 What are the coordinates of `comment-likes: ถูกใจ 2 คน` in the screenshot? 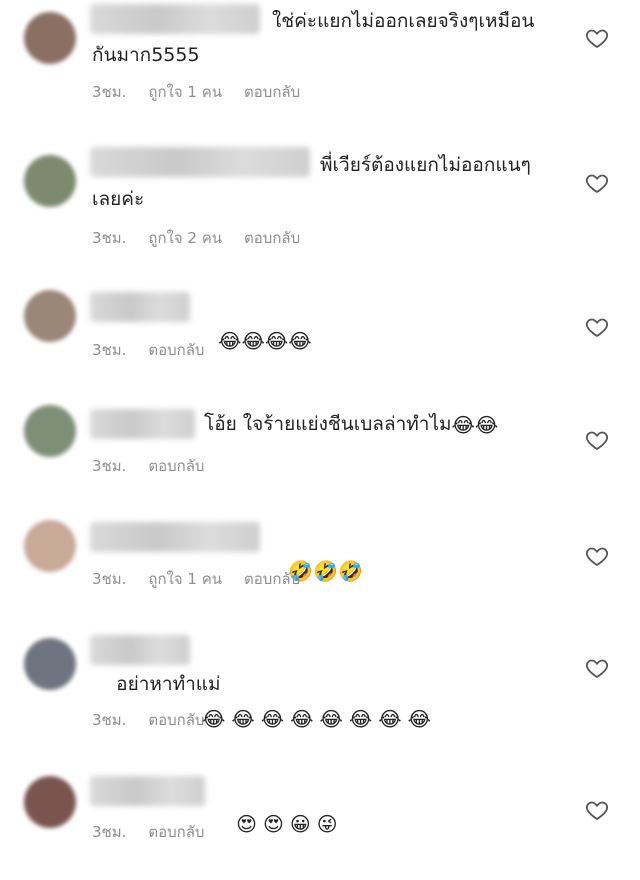 It's located at (185, 238).